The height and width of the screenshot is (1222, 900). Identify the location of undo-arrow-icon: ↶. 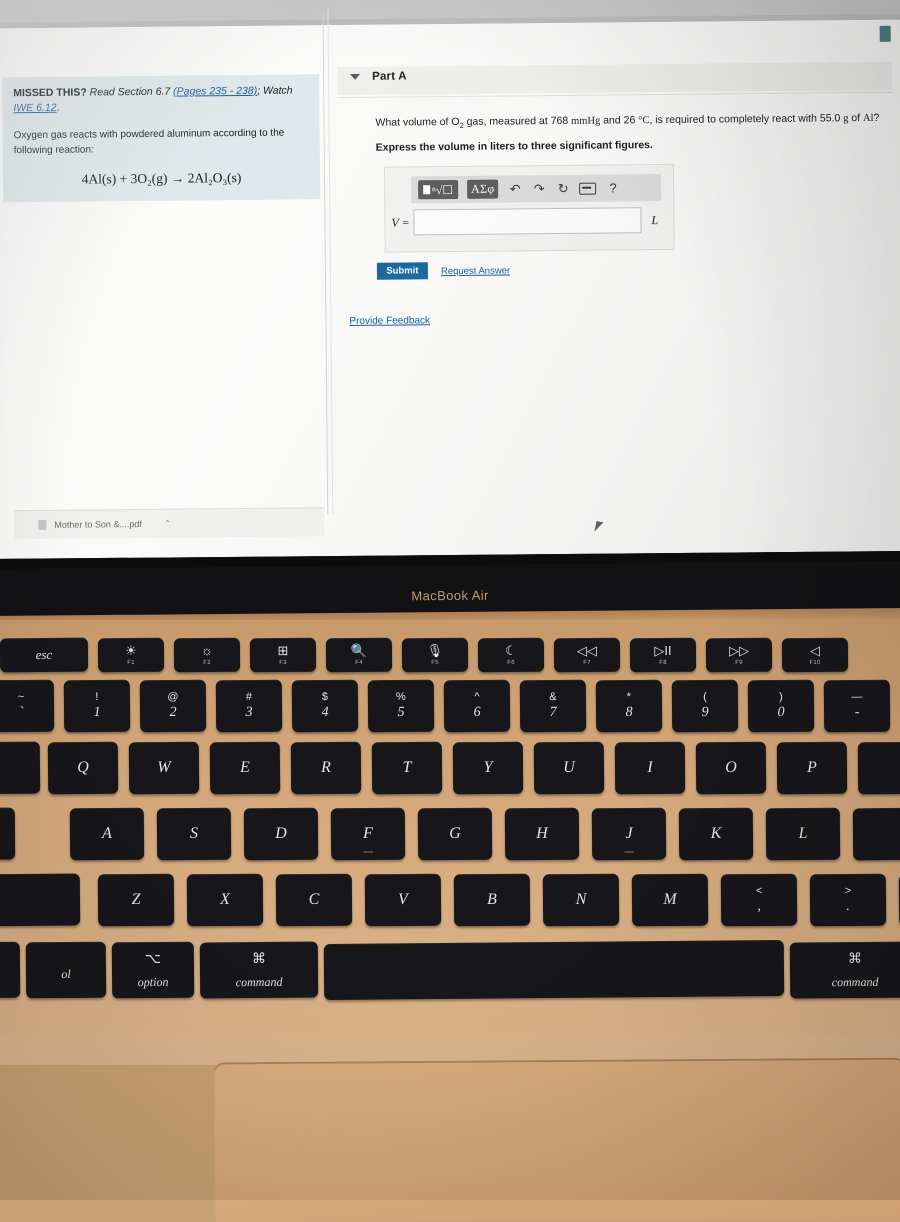
(515, 188).